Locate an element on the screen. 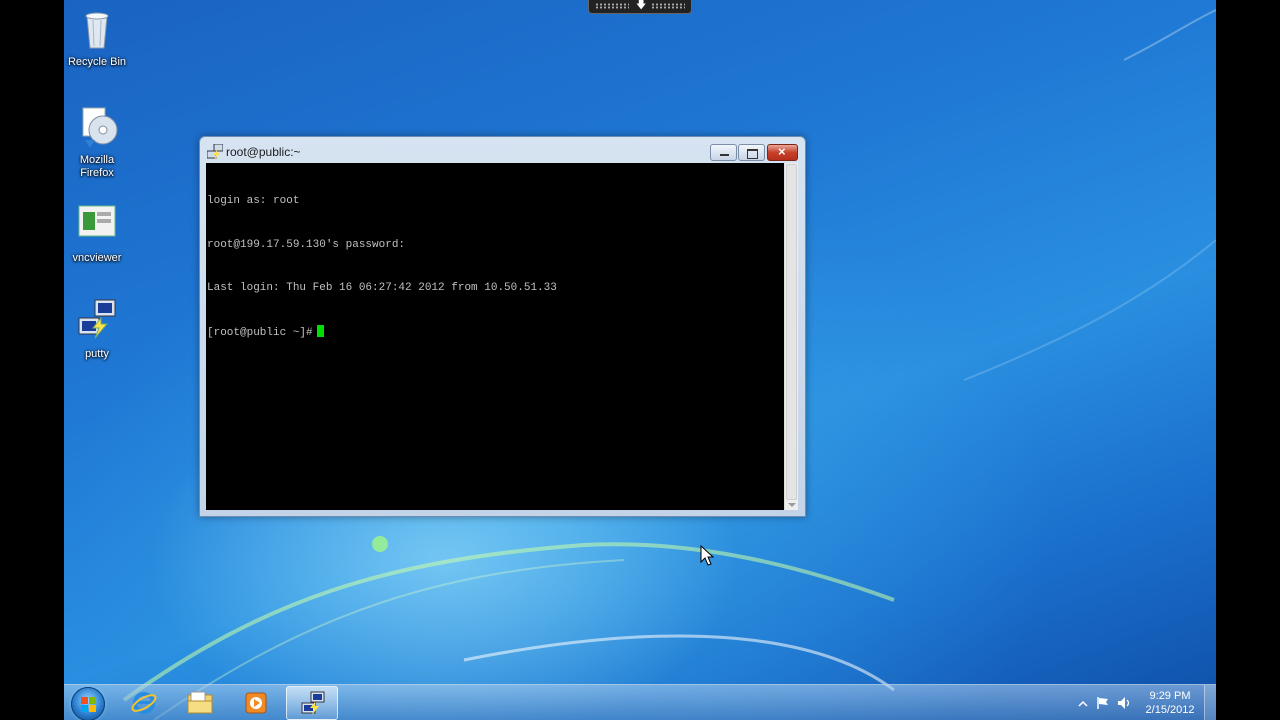 Image resolution: width=1280 pixels, height=720 pixels. start-button is located at coordinates (88, 703).